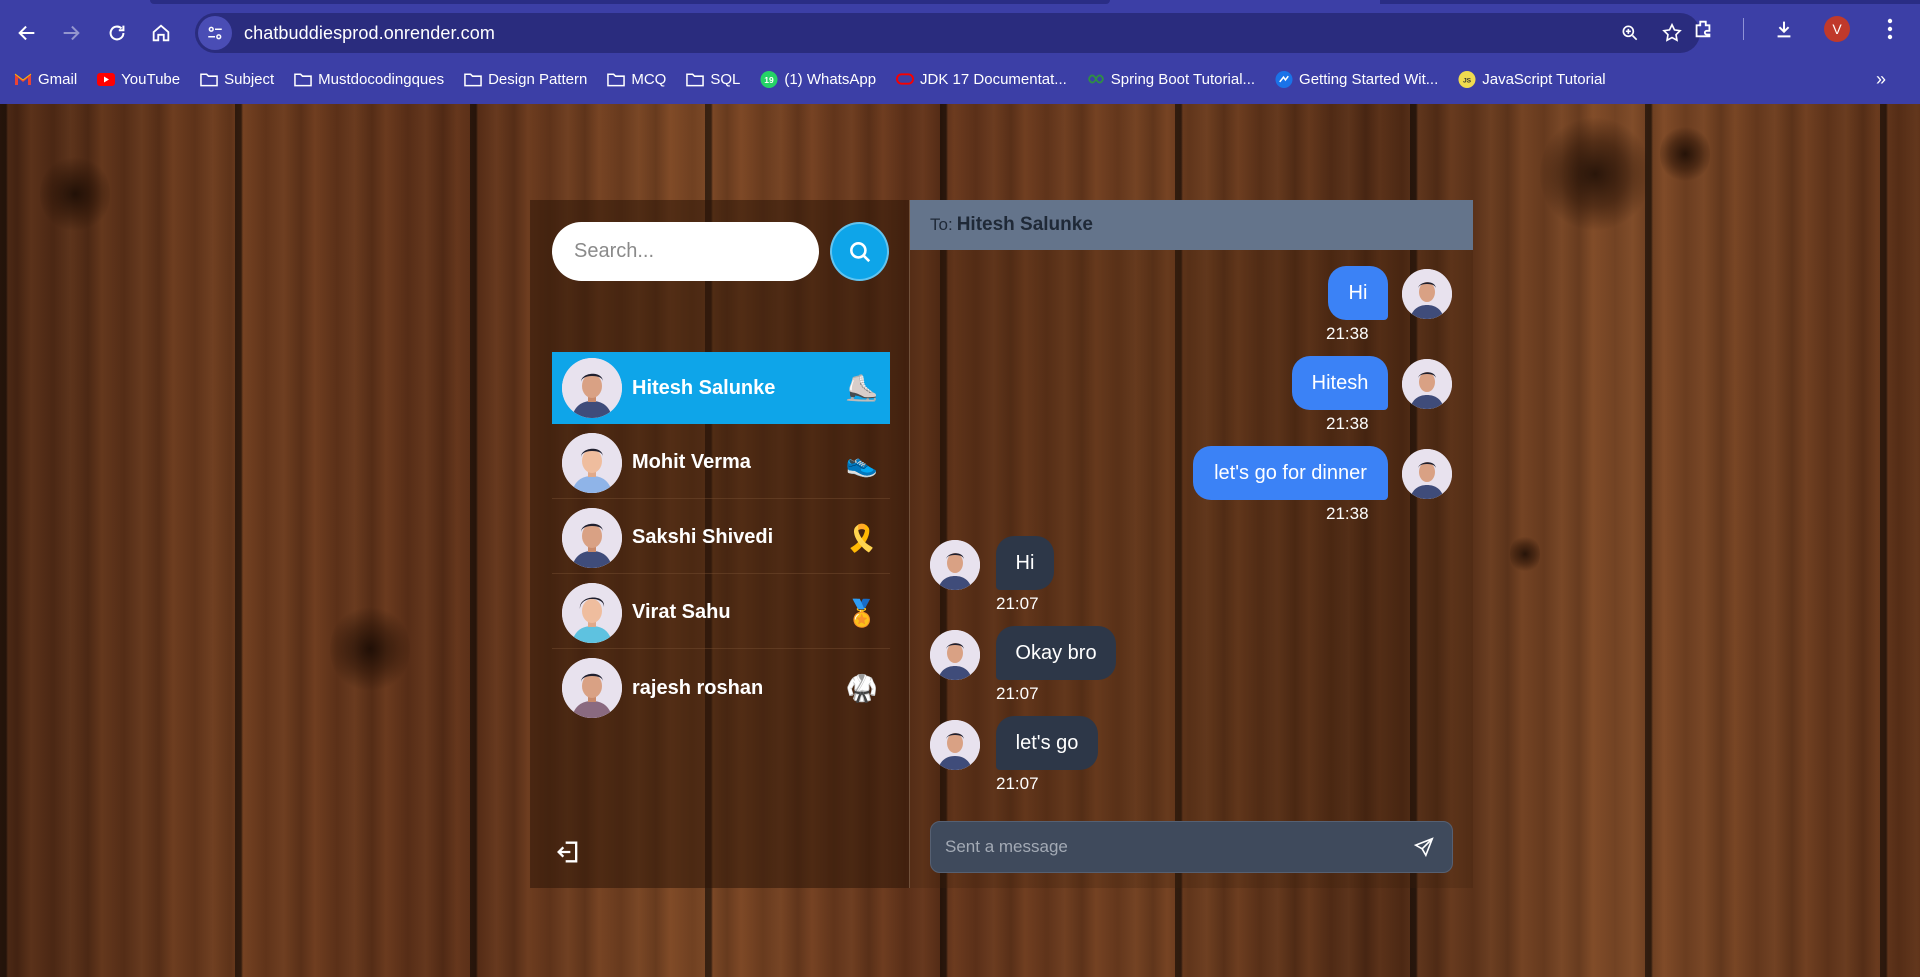 Image resolution: width=1920 pixels, height=977 pixels. What do you see at coordinates (941, 224) in the screenshot?
I see `to-label: To:` at bounding box center [941, 224].